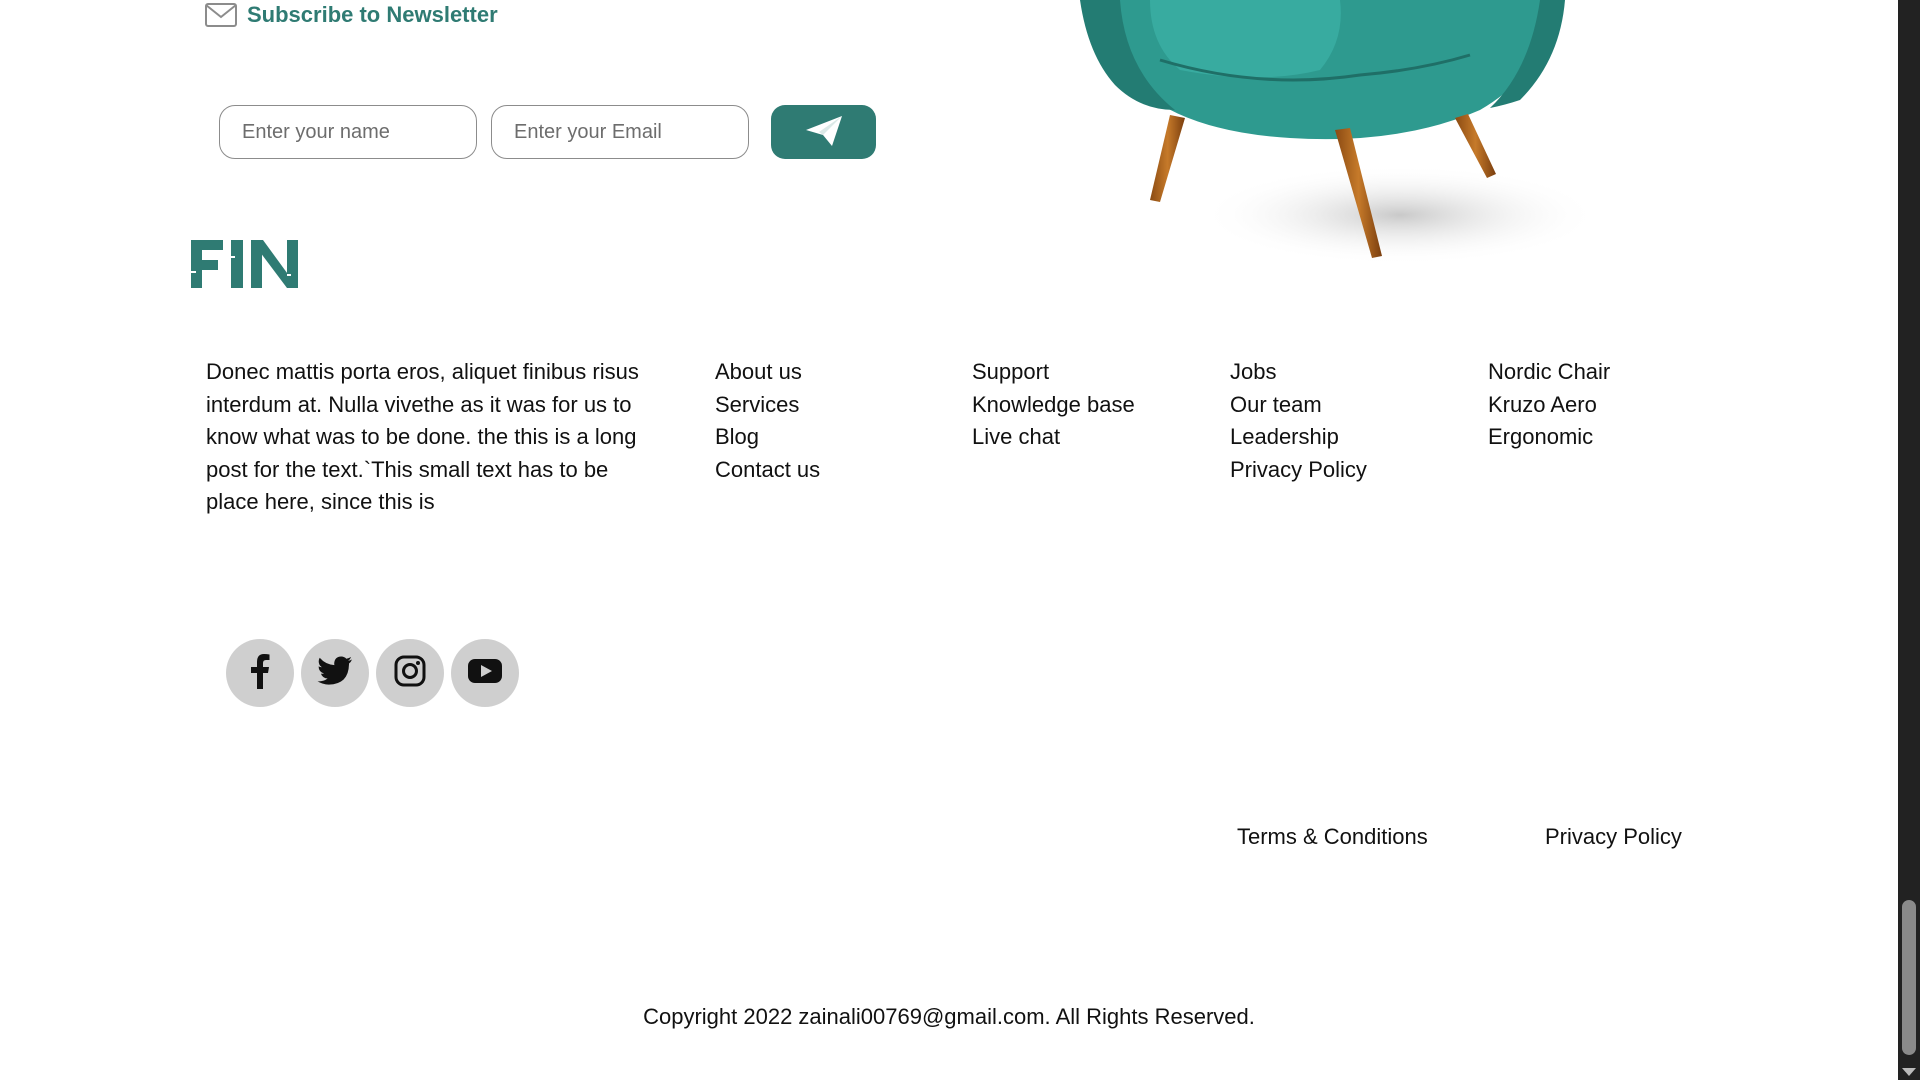  I want to click on paper-plane-icon, so click(824, 132).